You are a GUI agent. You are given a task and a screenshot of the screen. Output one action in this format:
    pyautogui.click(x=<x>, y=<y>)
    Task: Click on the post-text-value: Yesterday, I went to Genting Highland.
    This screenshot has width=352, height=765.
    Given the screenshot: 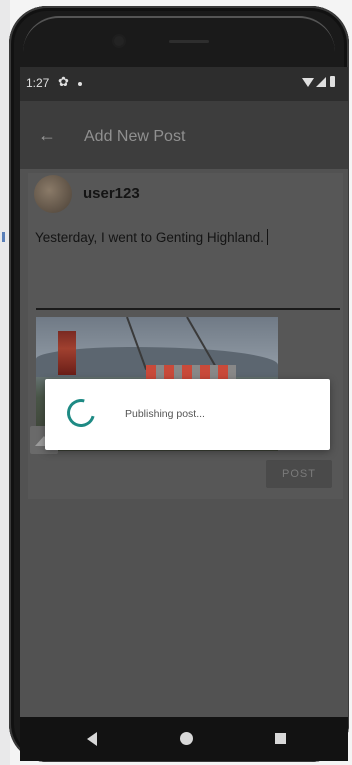 What is the action you would take?
    pyautogui.click(x=149, y=237)
    